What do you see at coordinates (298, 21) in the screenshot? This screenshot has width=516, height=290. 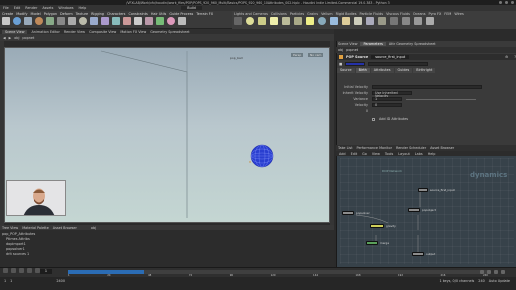 I see `volume-light-tool-icon` at bounding box center [298, 21].